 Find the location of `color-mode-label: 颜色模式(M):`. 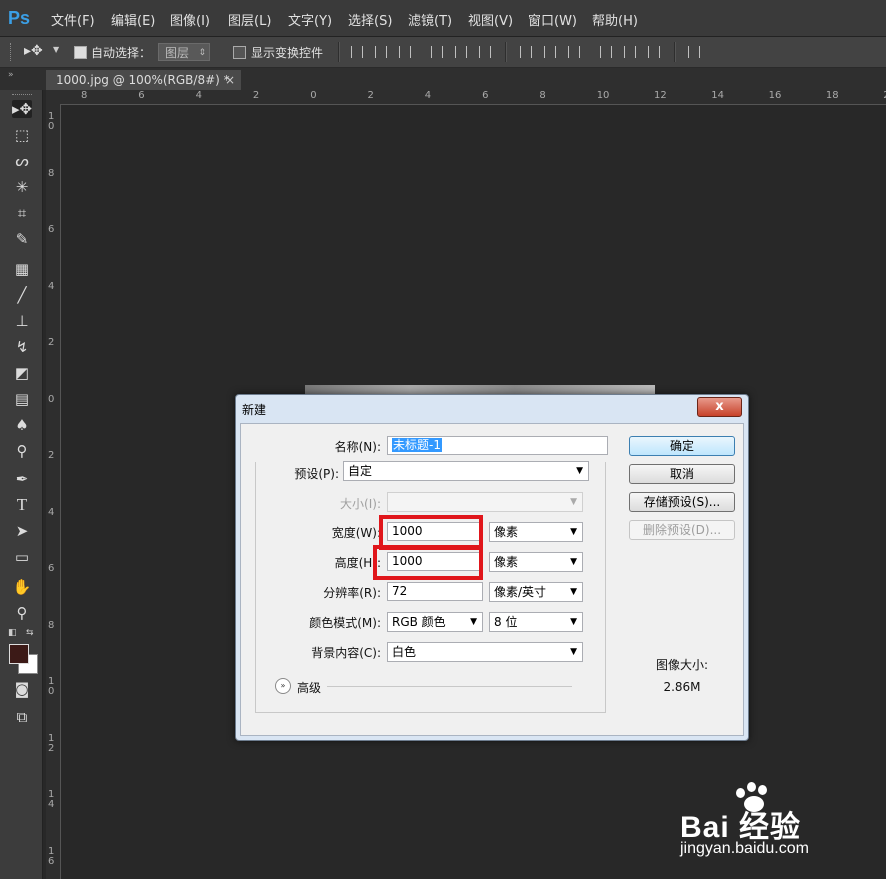

color-mode-label: 颜色模式(M): is located at coordinates (345, 623).